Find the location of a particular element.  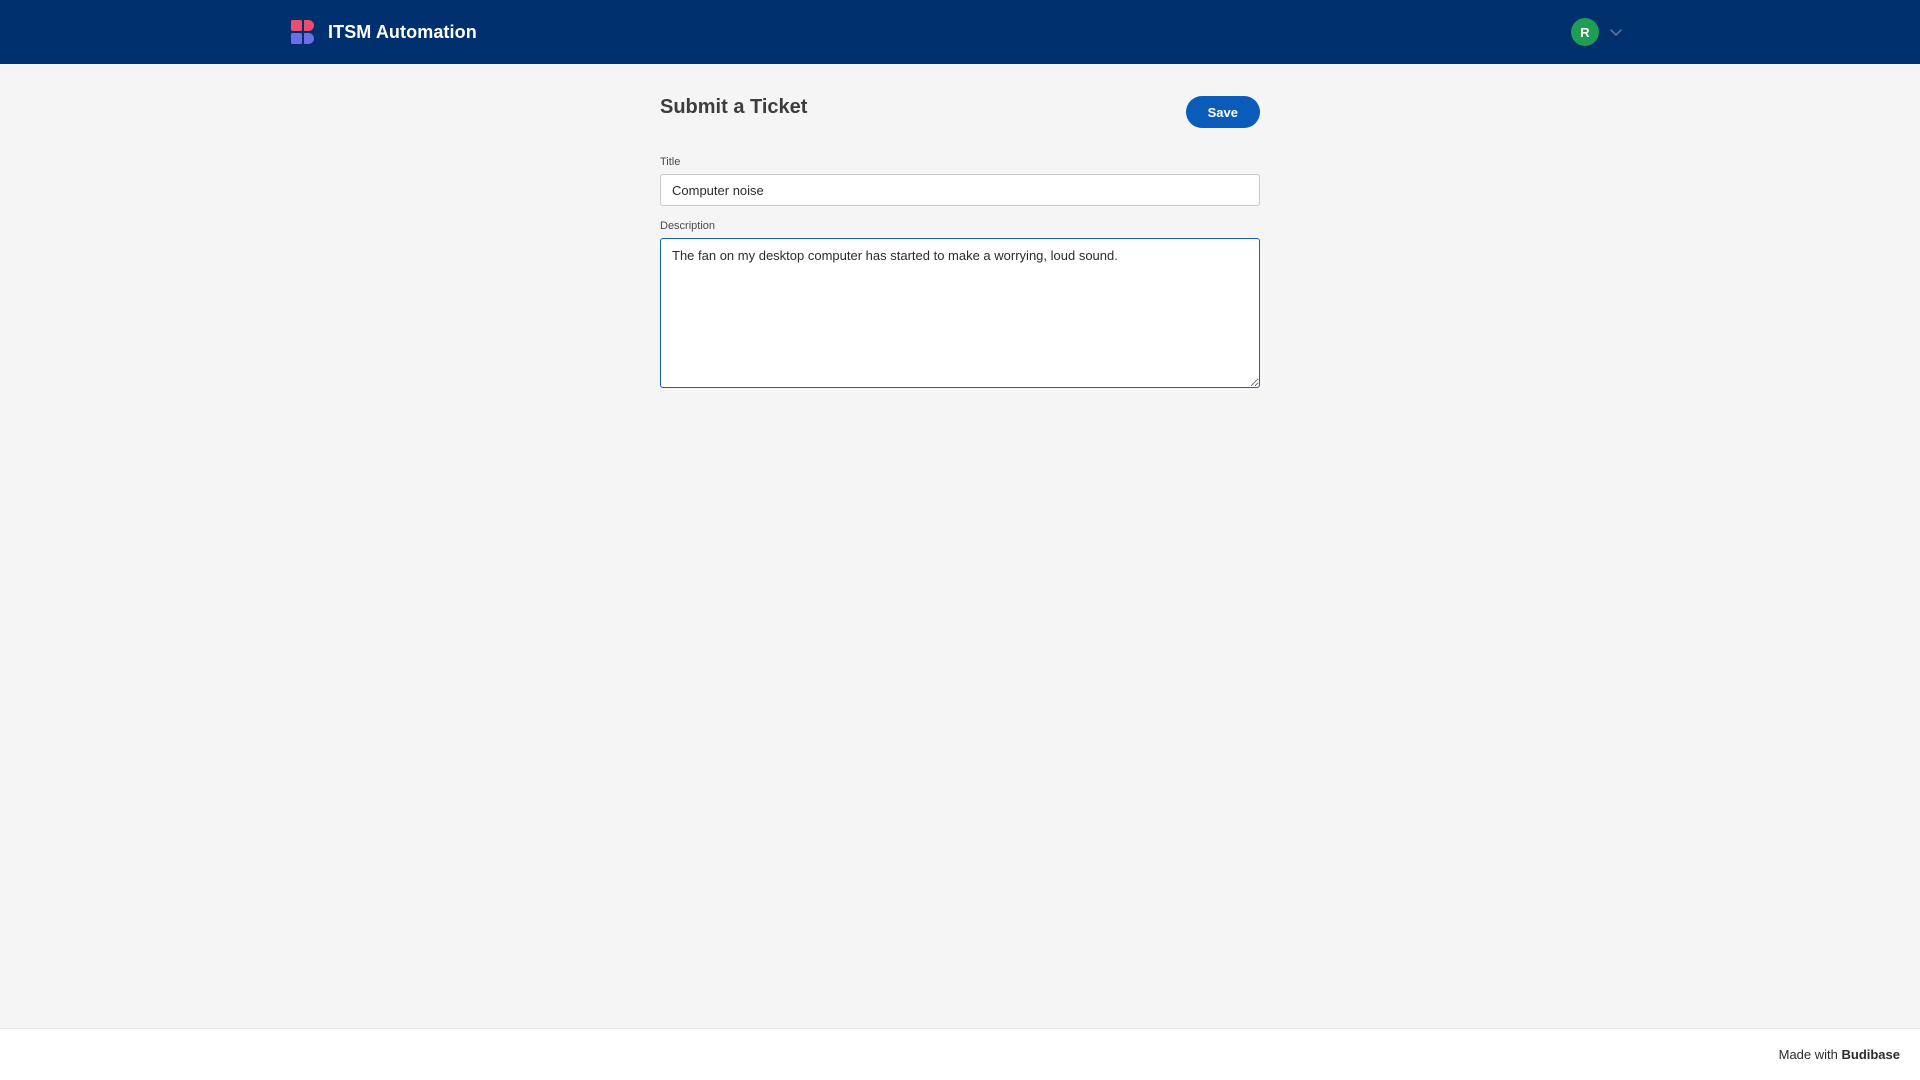

app-title: ITSM Automation is located at coordinates (402, 31).